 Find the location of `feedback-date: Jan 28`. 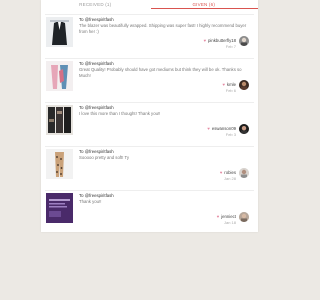

feedback-date: Jan 28 is located at coordinates (229, 178).